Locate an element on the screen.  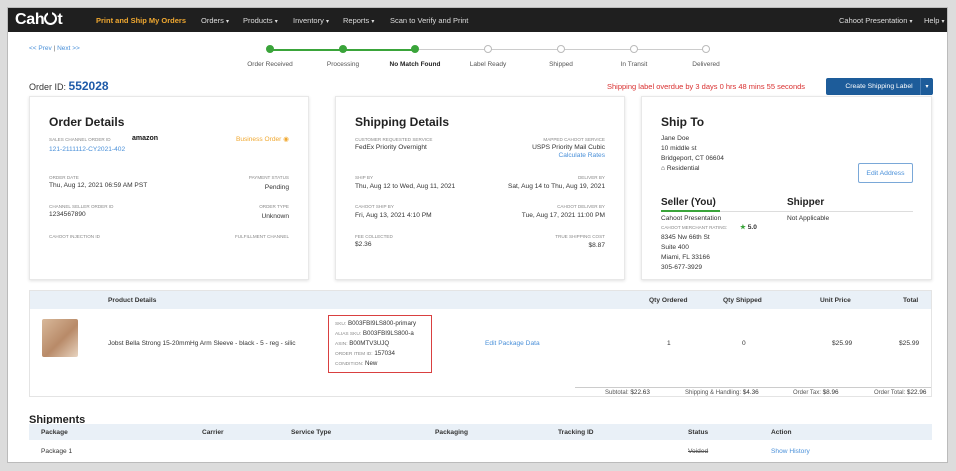
edit-package-data-link: Edit Package Data is located at coordinates (512, 343).